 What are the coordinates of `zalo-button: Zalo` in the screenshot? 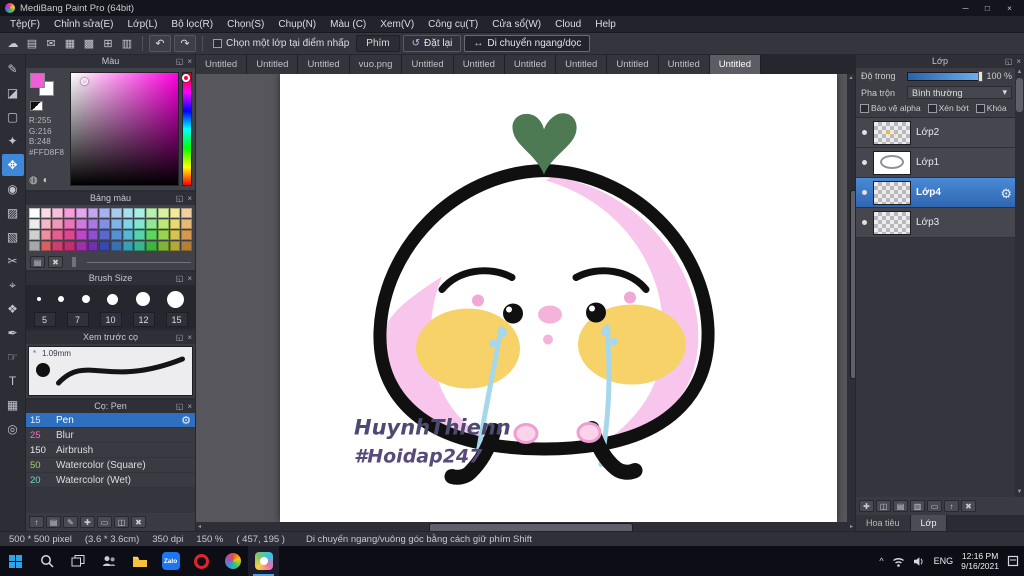 It's located at (170, 561).